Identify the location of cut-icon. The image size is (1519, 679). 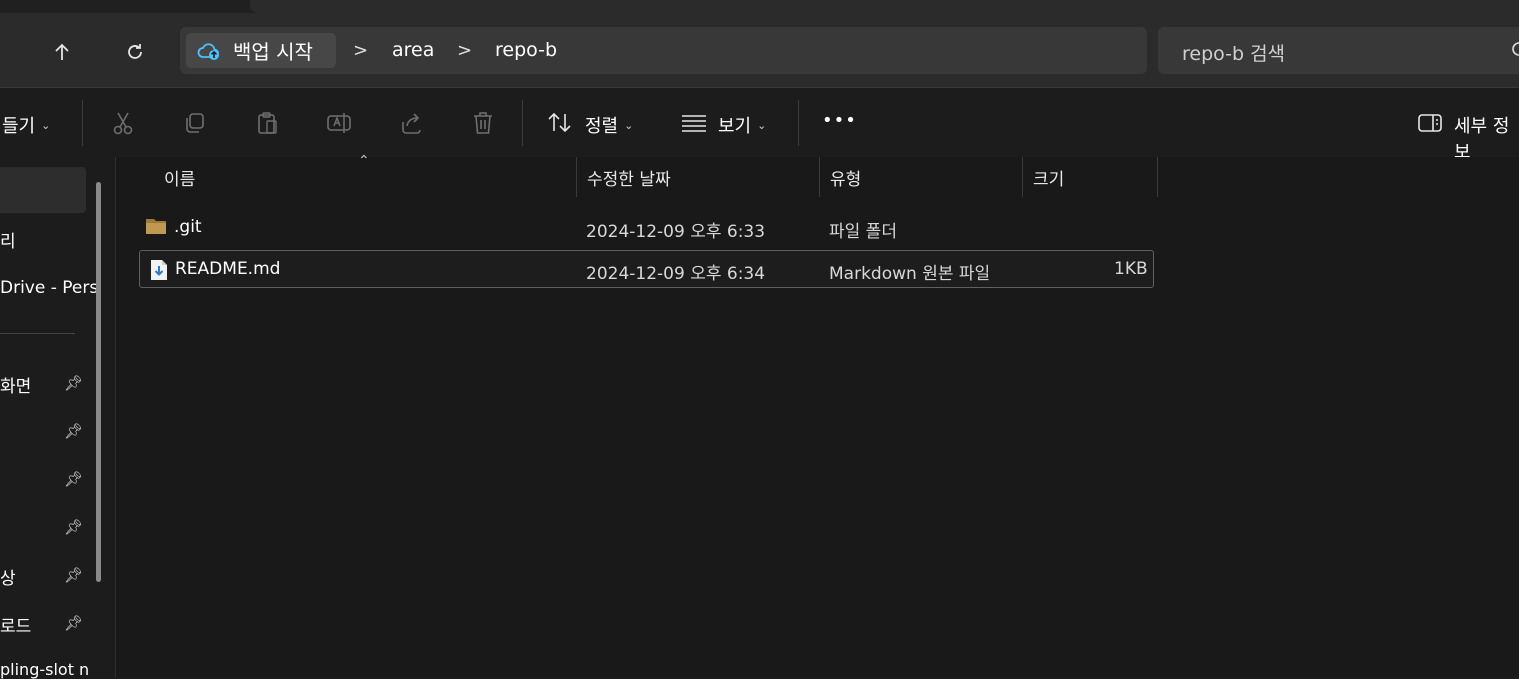
(123, 123).